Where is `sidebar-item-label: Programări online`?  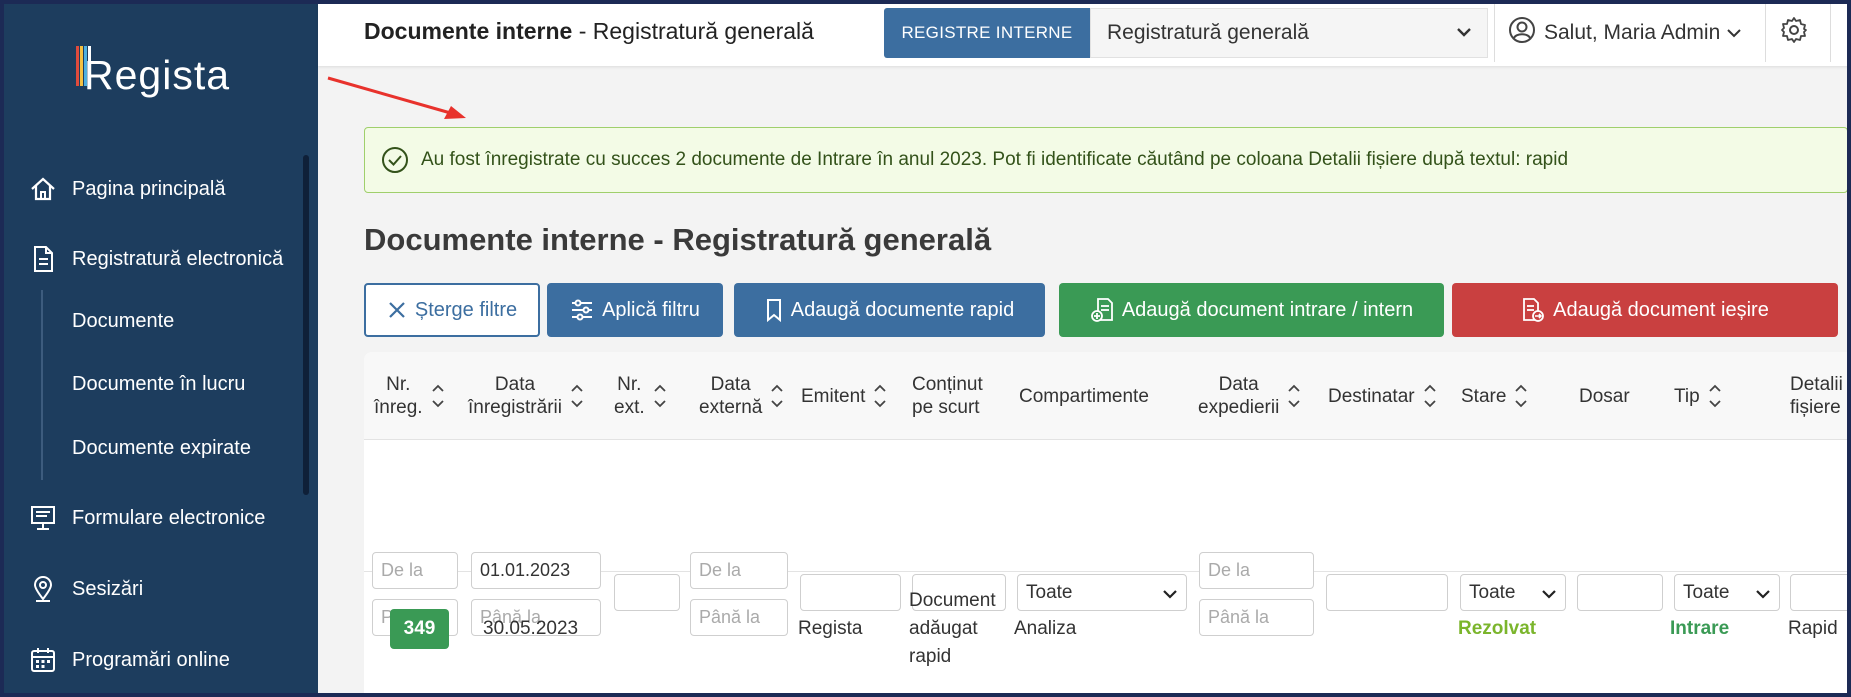
sidebar-item-label: Programări online is located at coordinates (151, 659).